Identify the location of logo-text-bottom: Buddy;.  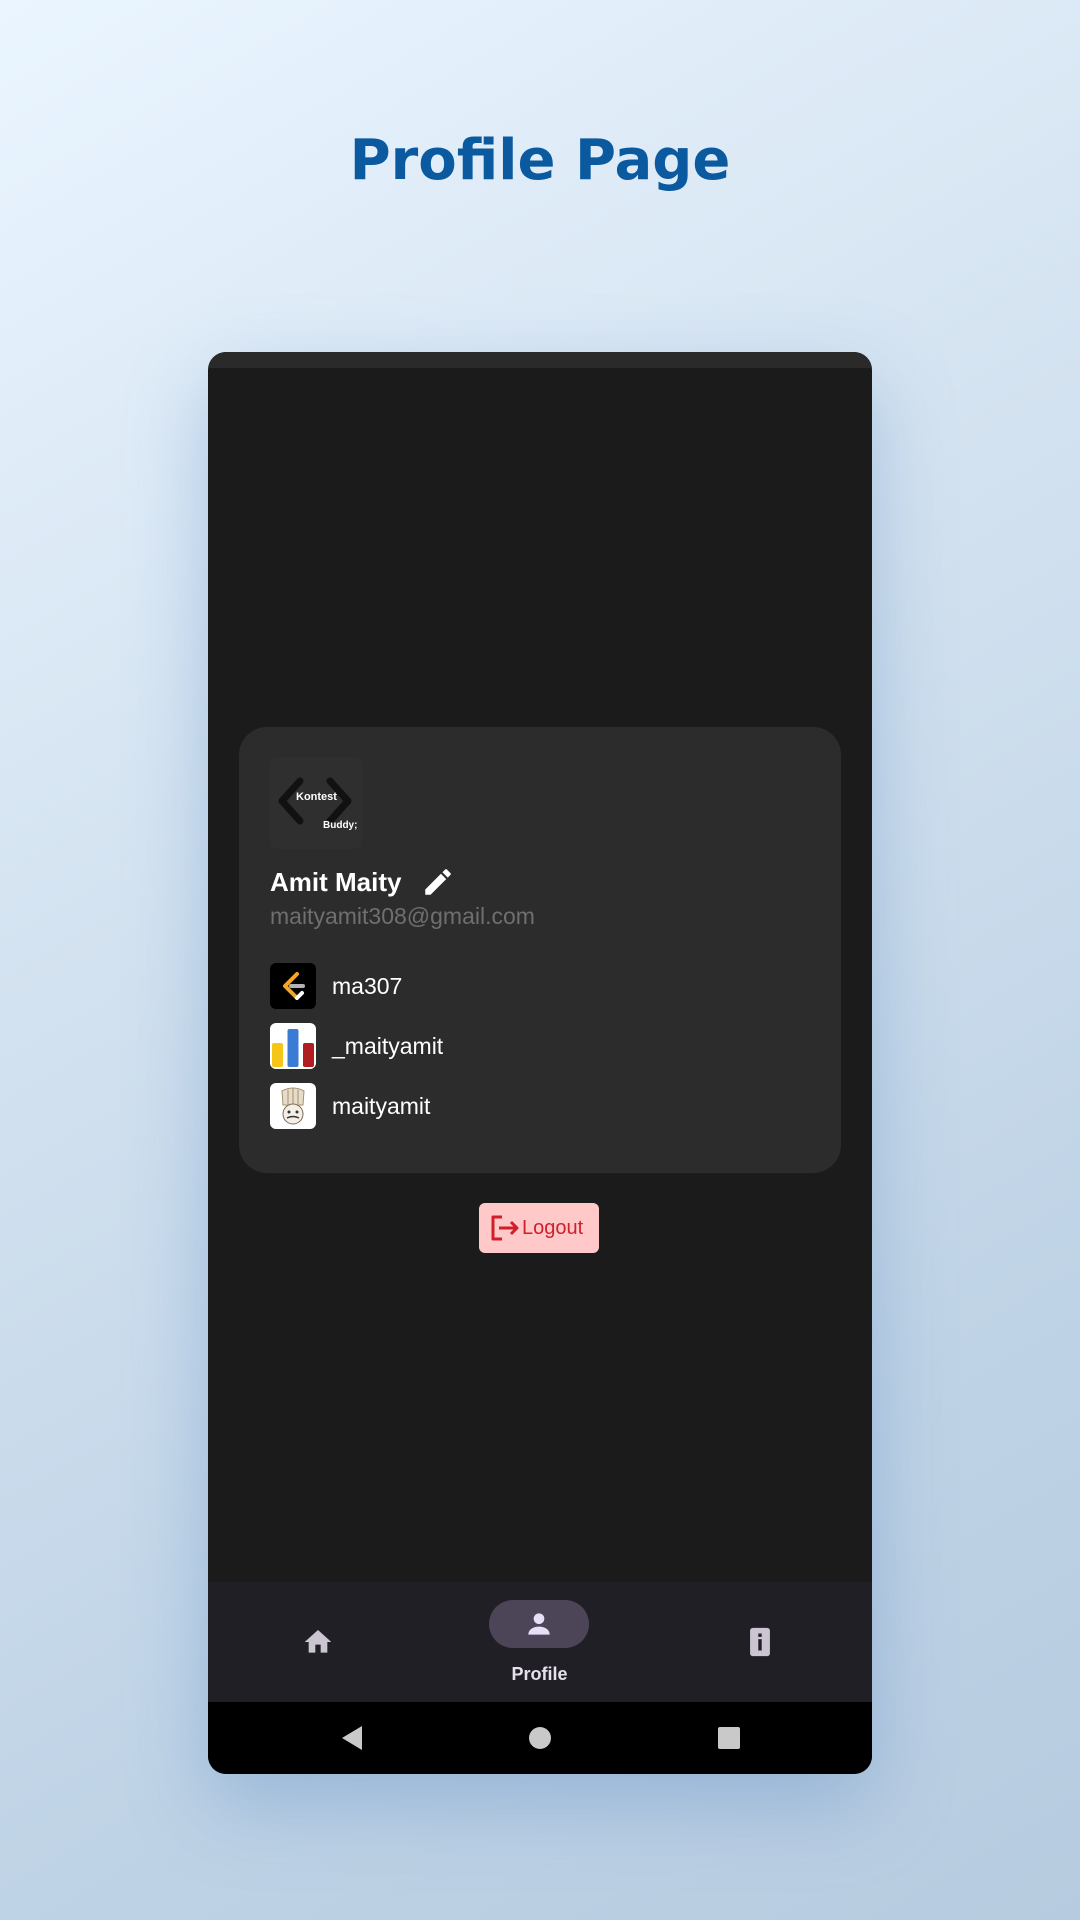
(340, 825).